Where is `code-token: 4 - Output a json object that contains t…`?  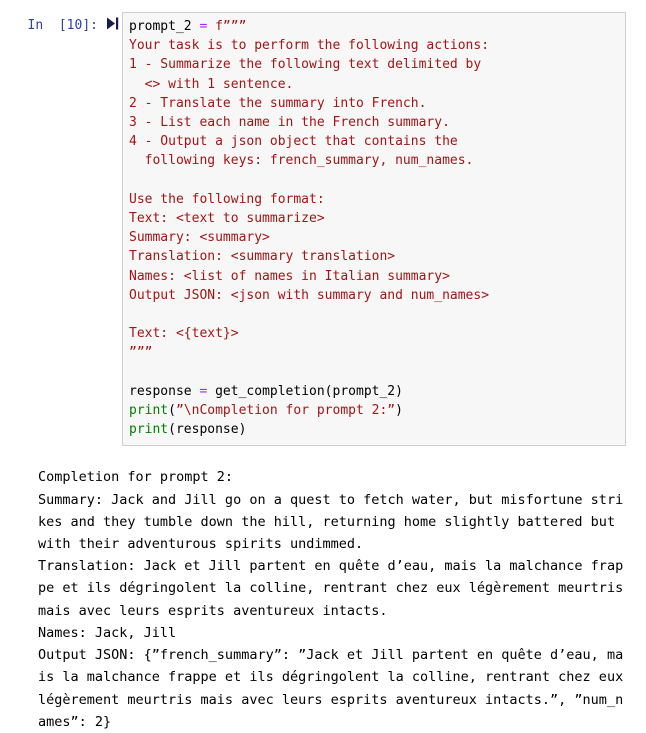 code-token: 4 - Output a json object that contains t… is located at coordinates (297, 142).